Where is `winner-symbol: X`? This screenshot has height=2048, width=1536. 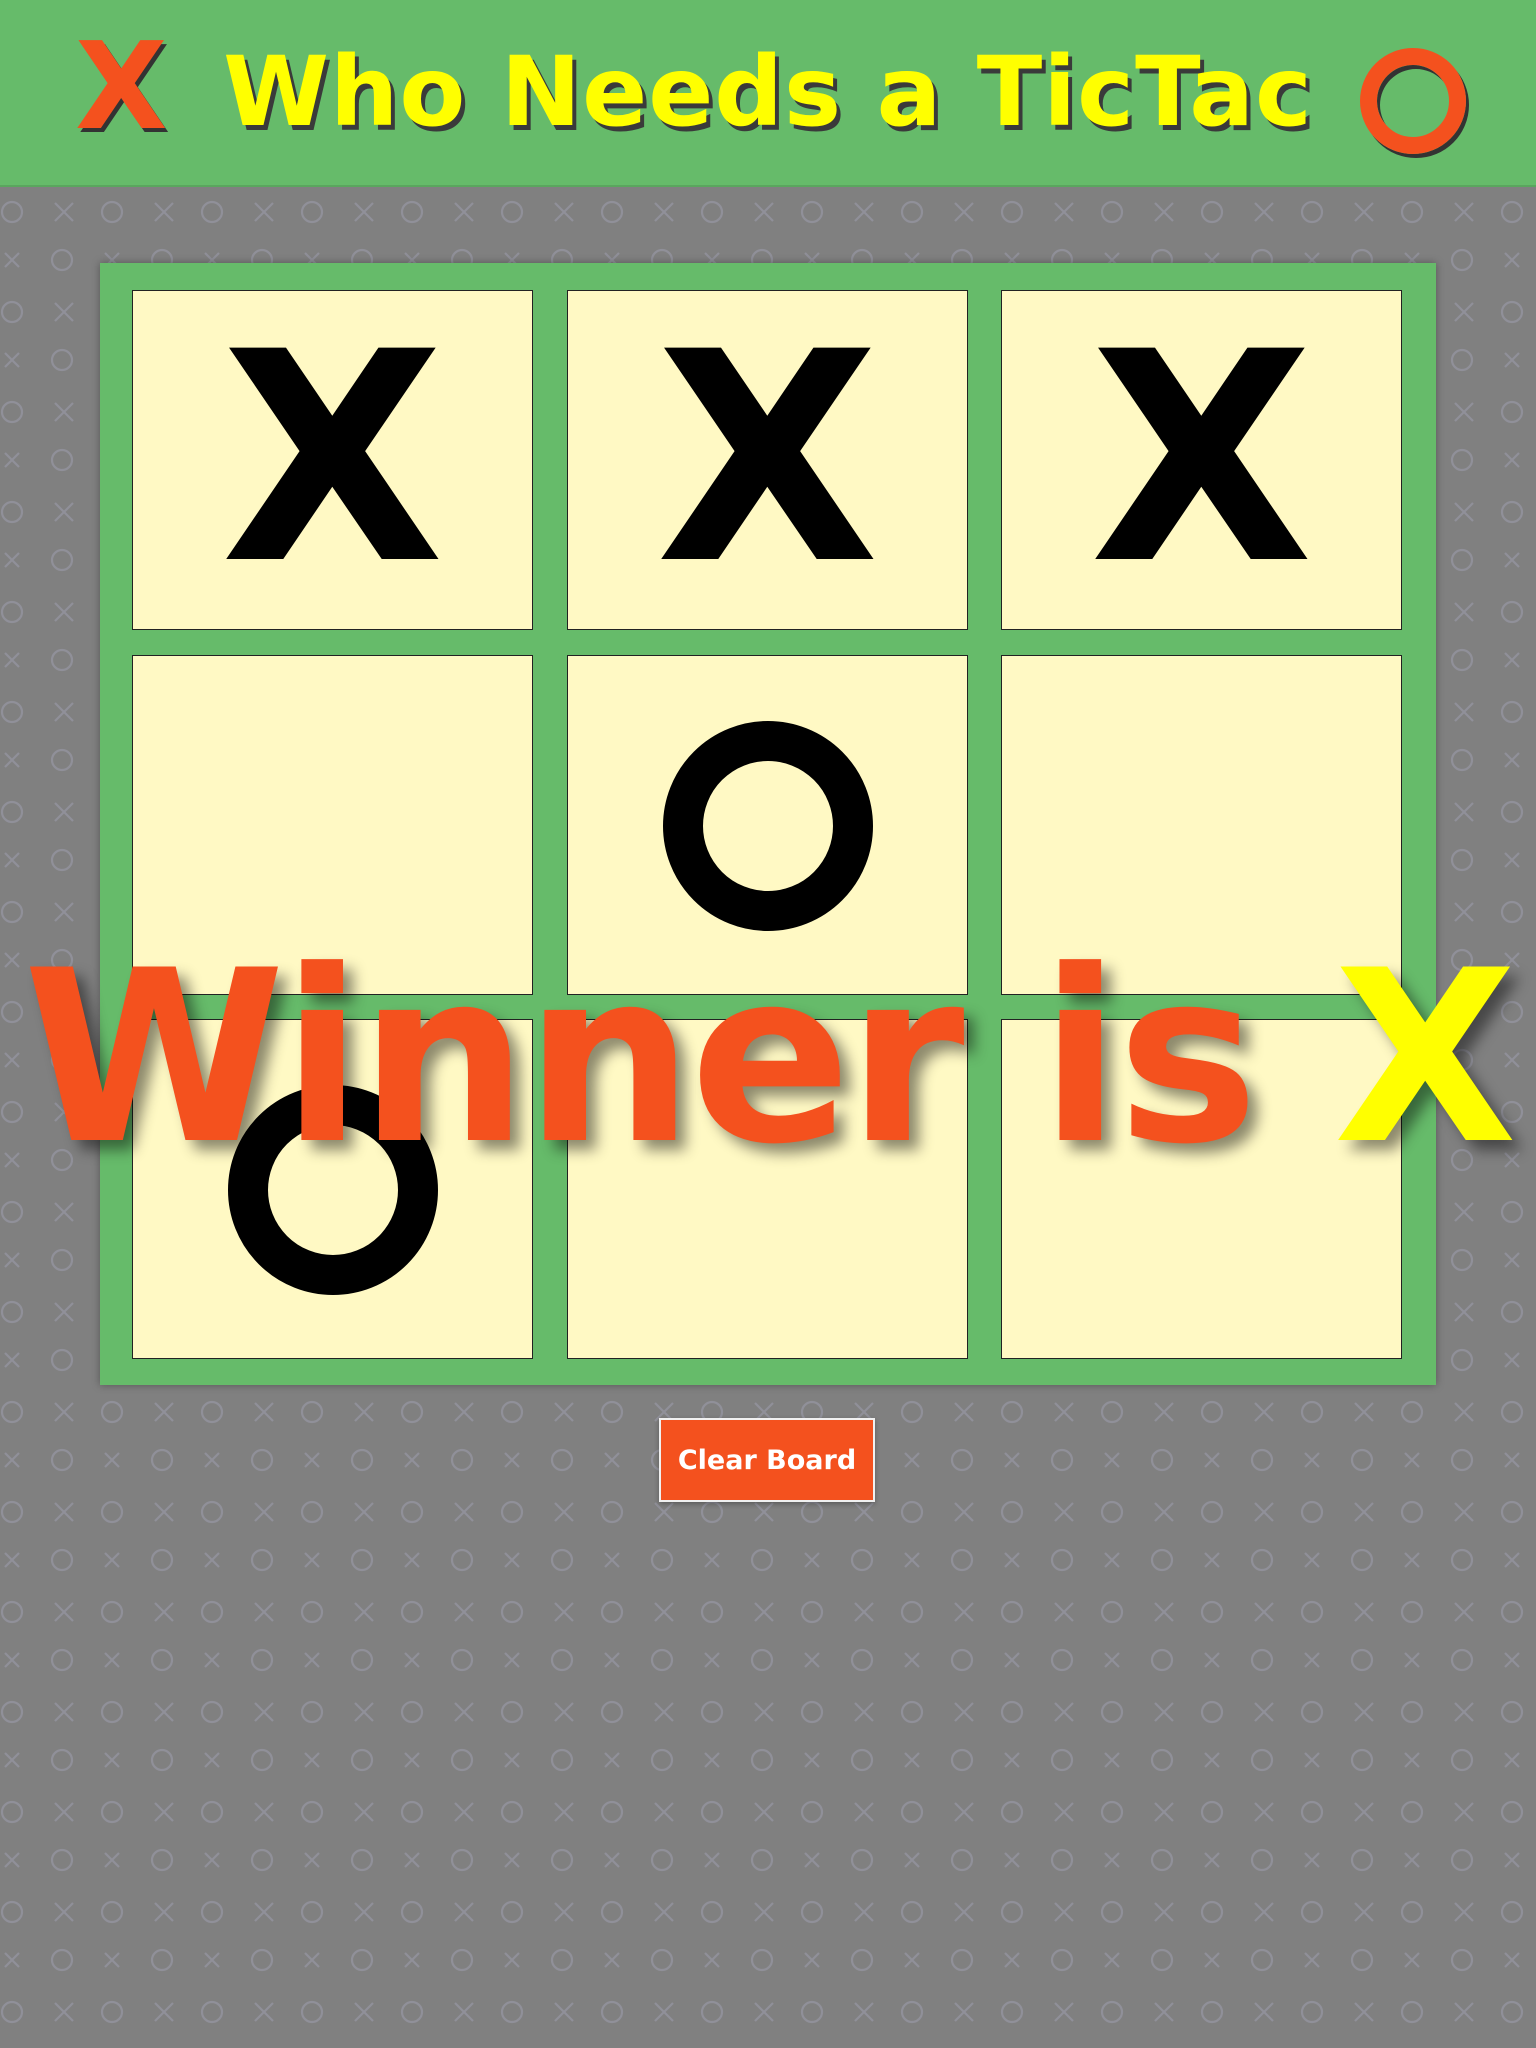 winner-symbol: X is located at coordinates (1425, 1058).